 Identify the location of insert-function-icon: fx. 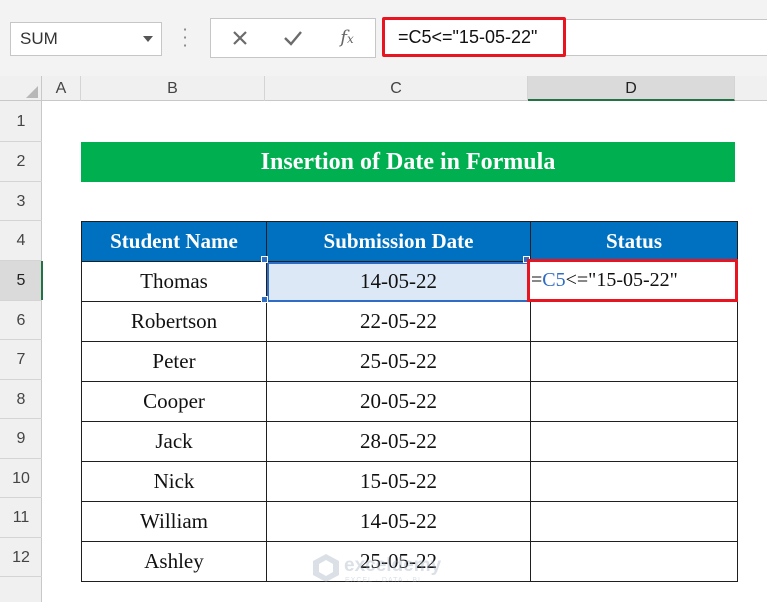
(347, 38).